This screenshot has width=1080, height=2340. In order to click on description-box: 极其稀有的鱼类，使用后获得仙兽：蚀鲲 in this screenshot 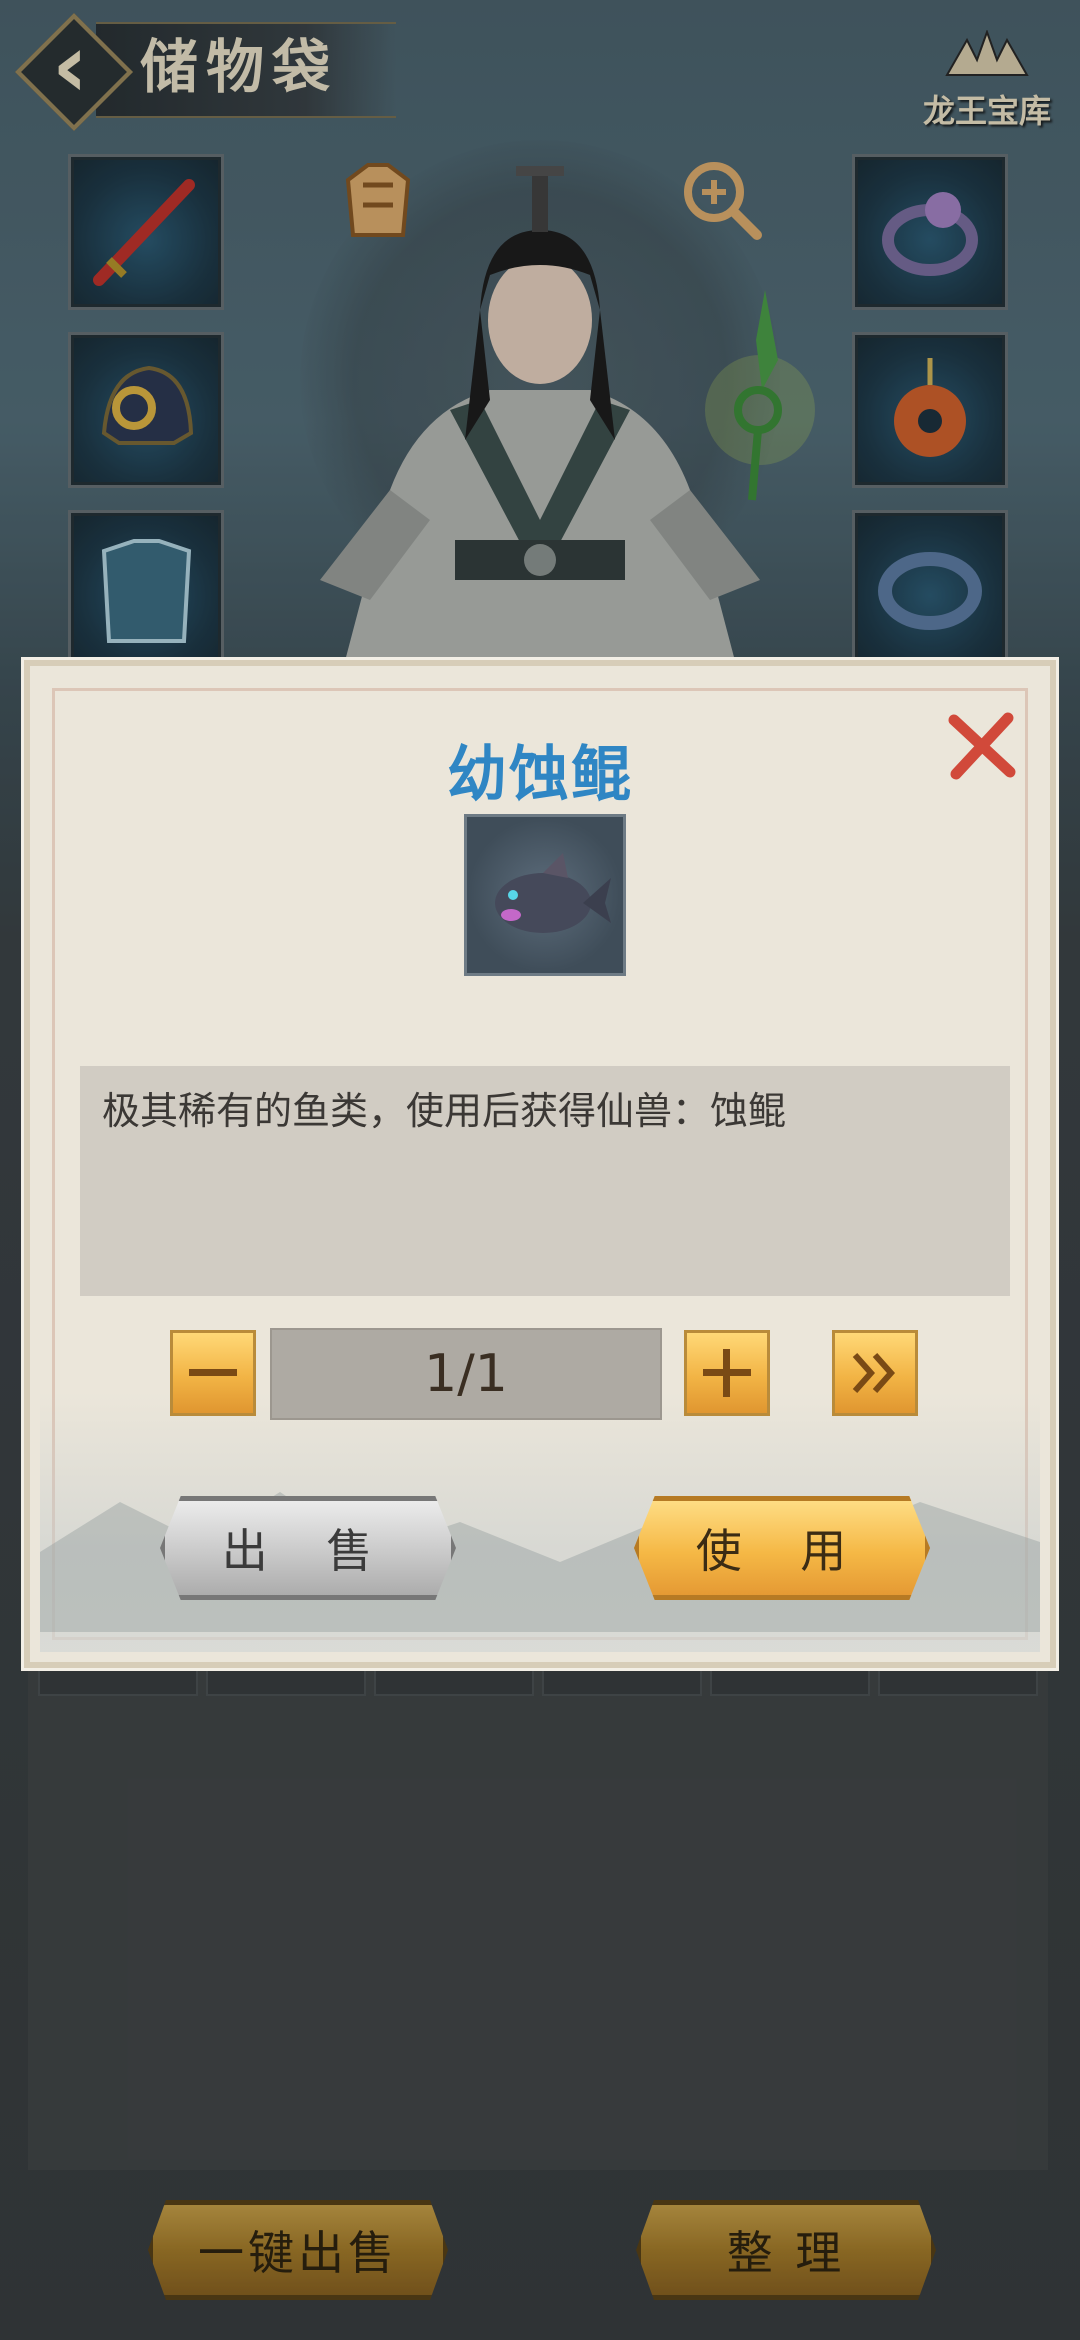, I will do `click(545, 1181)`.